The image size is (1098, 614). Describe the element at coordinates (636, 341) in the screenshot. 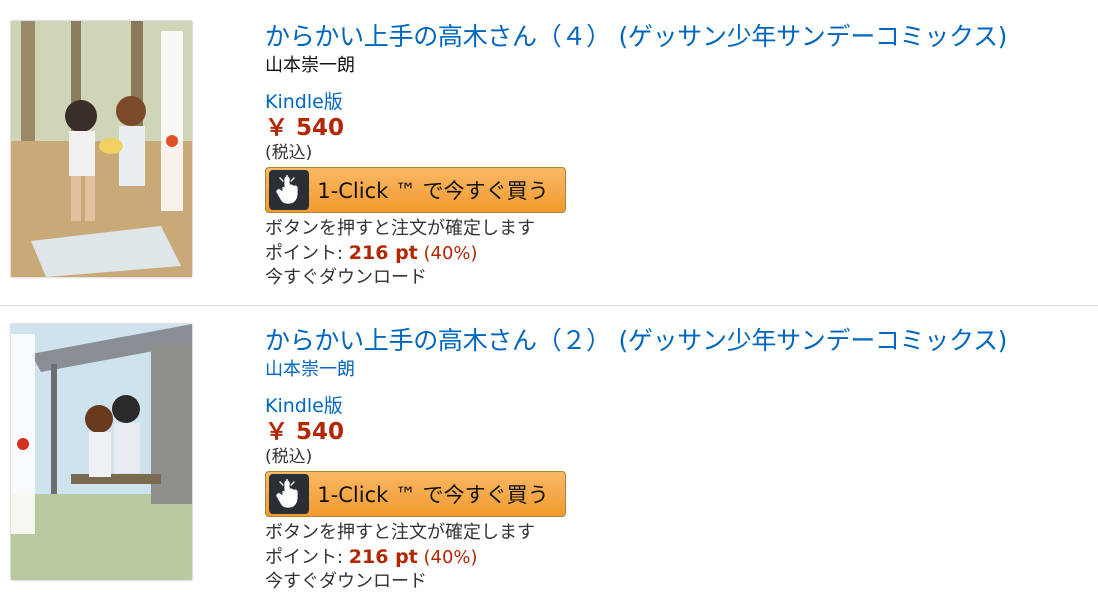

I see `product-title-link: からかい上手の高木さん（２） (ゲッサン少年サンデーコミックス)` at that location.